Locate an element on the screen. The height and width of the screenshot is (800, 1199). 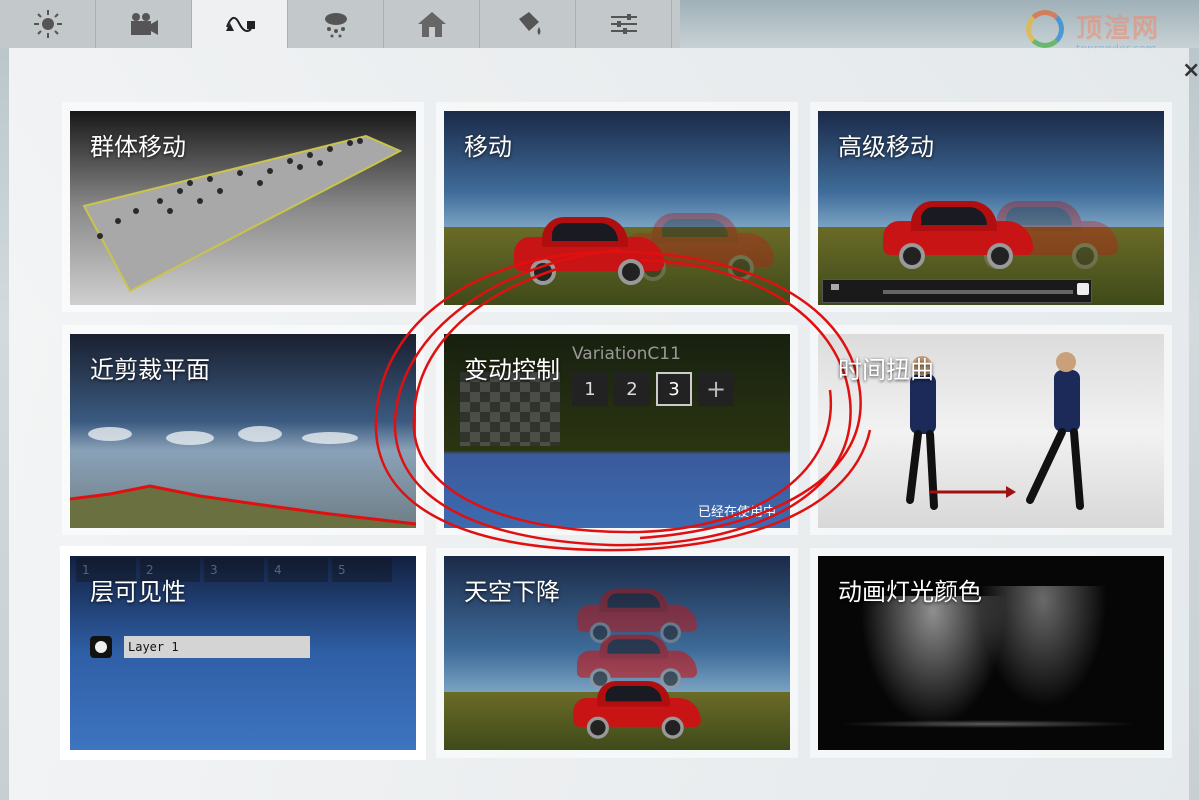
effect-card-move: 移动 is located at coordinates (617, 208).